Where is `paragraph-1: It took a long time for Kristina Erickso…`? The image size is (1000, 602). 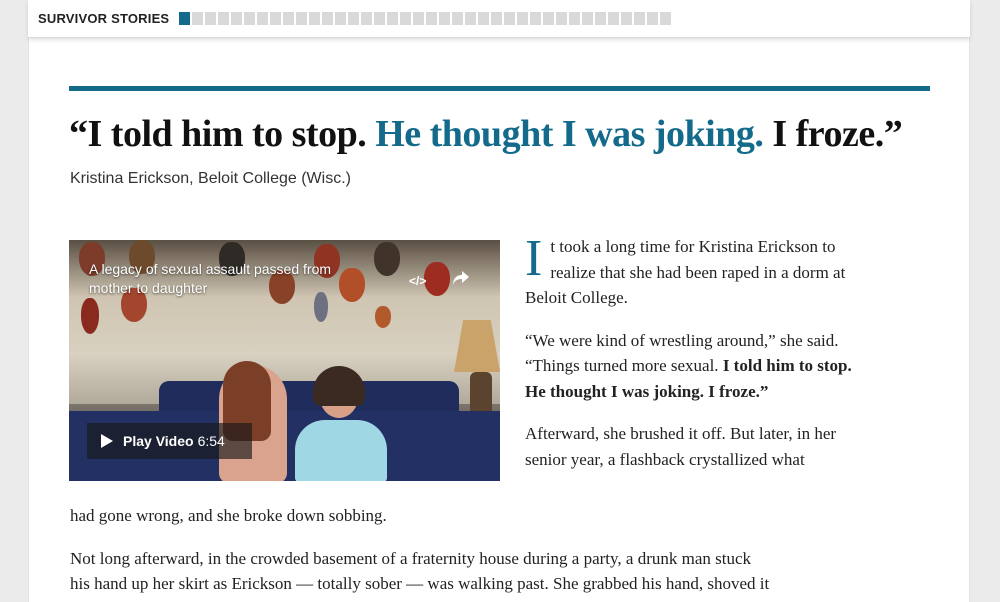
paragraph-1: It took a long time for Kristina Erickso… is located at coordinates (685, 269).